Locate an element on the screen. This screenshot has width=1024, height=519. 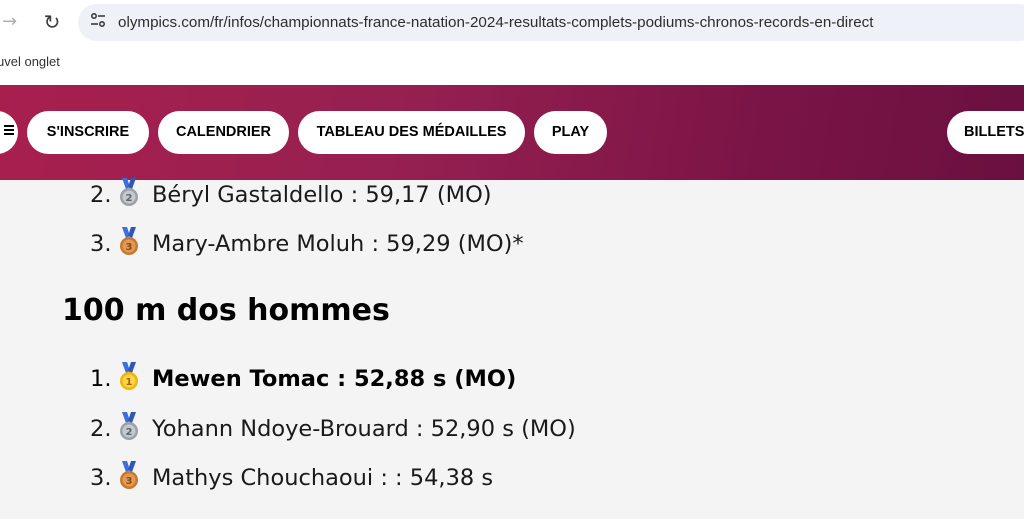
nav-play: PLAY is located at coordinates (570, 132).